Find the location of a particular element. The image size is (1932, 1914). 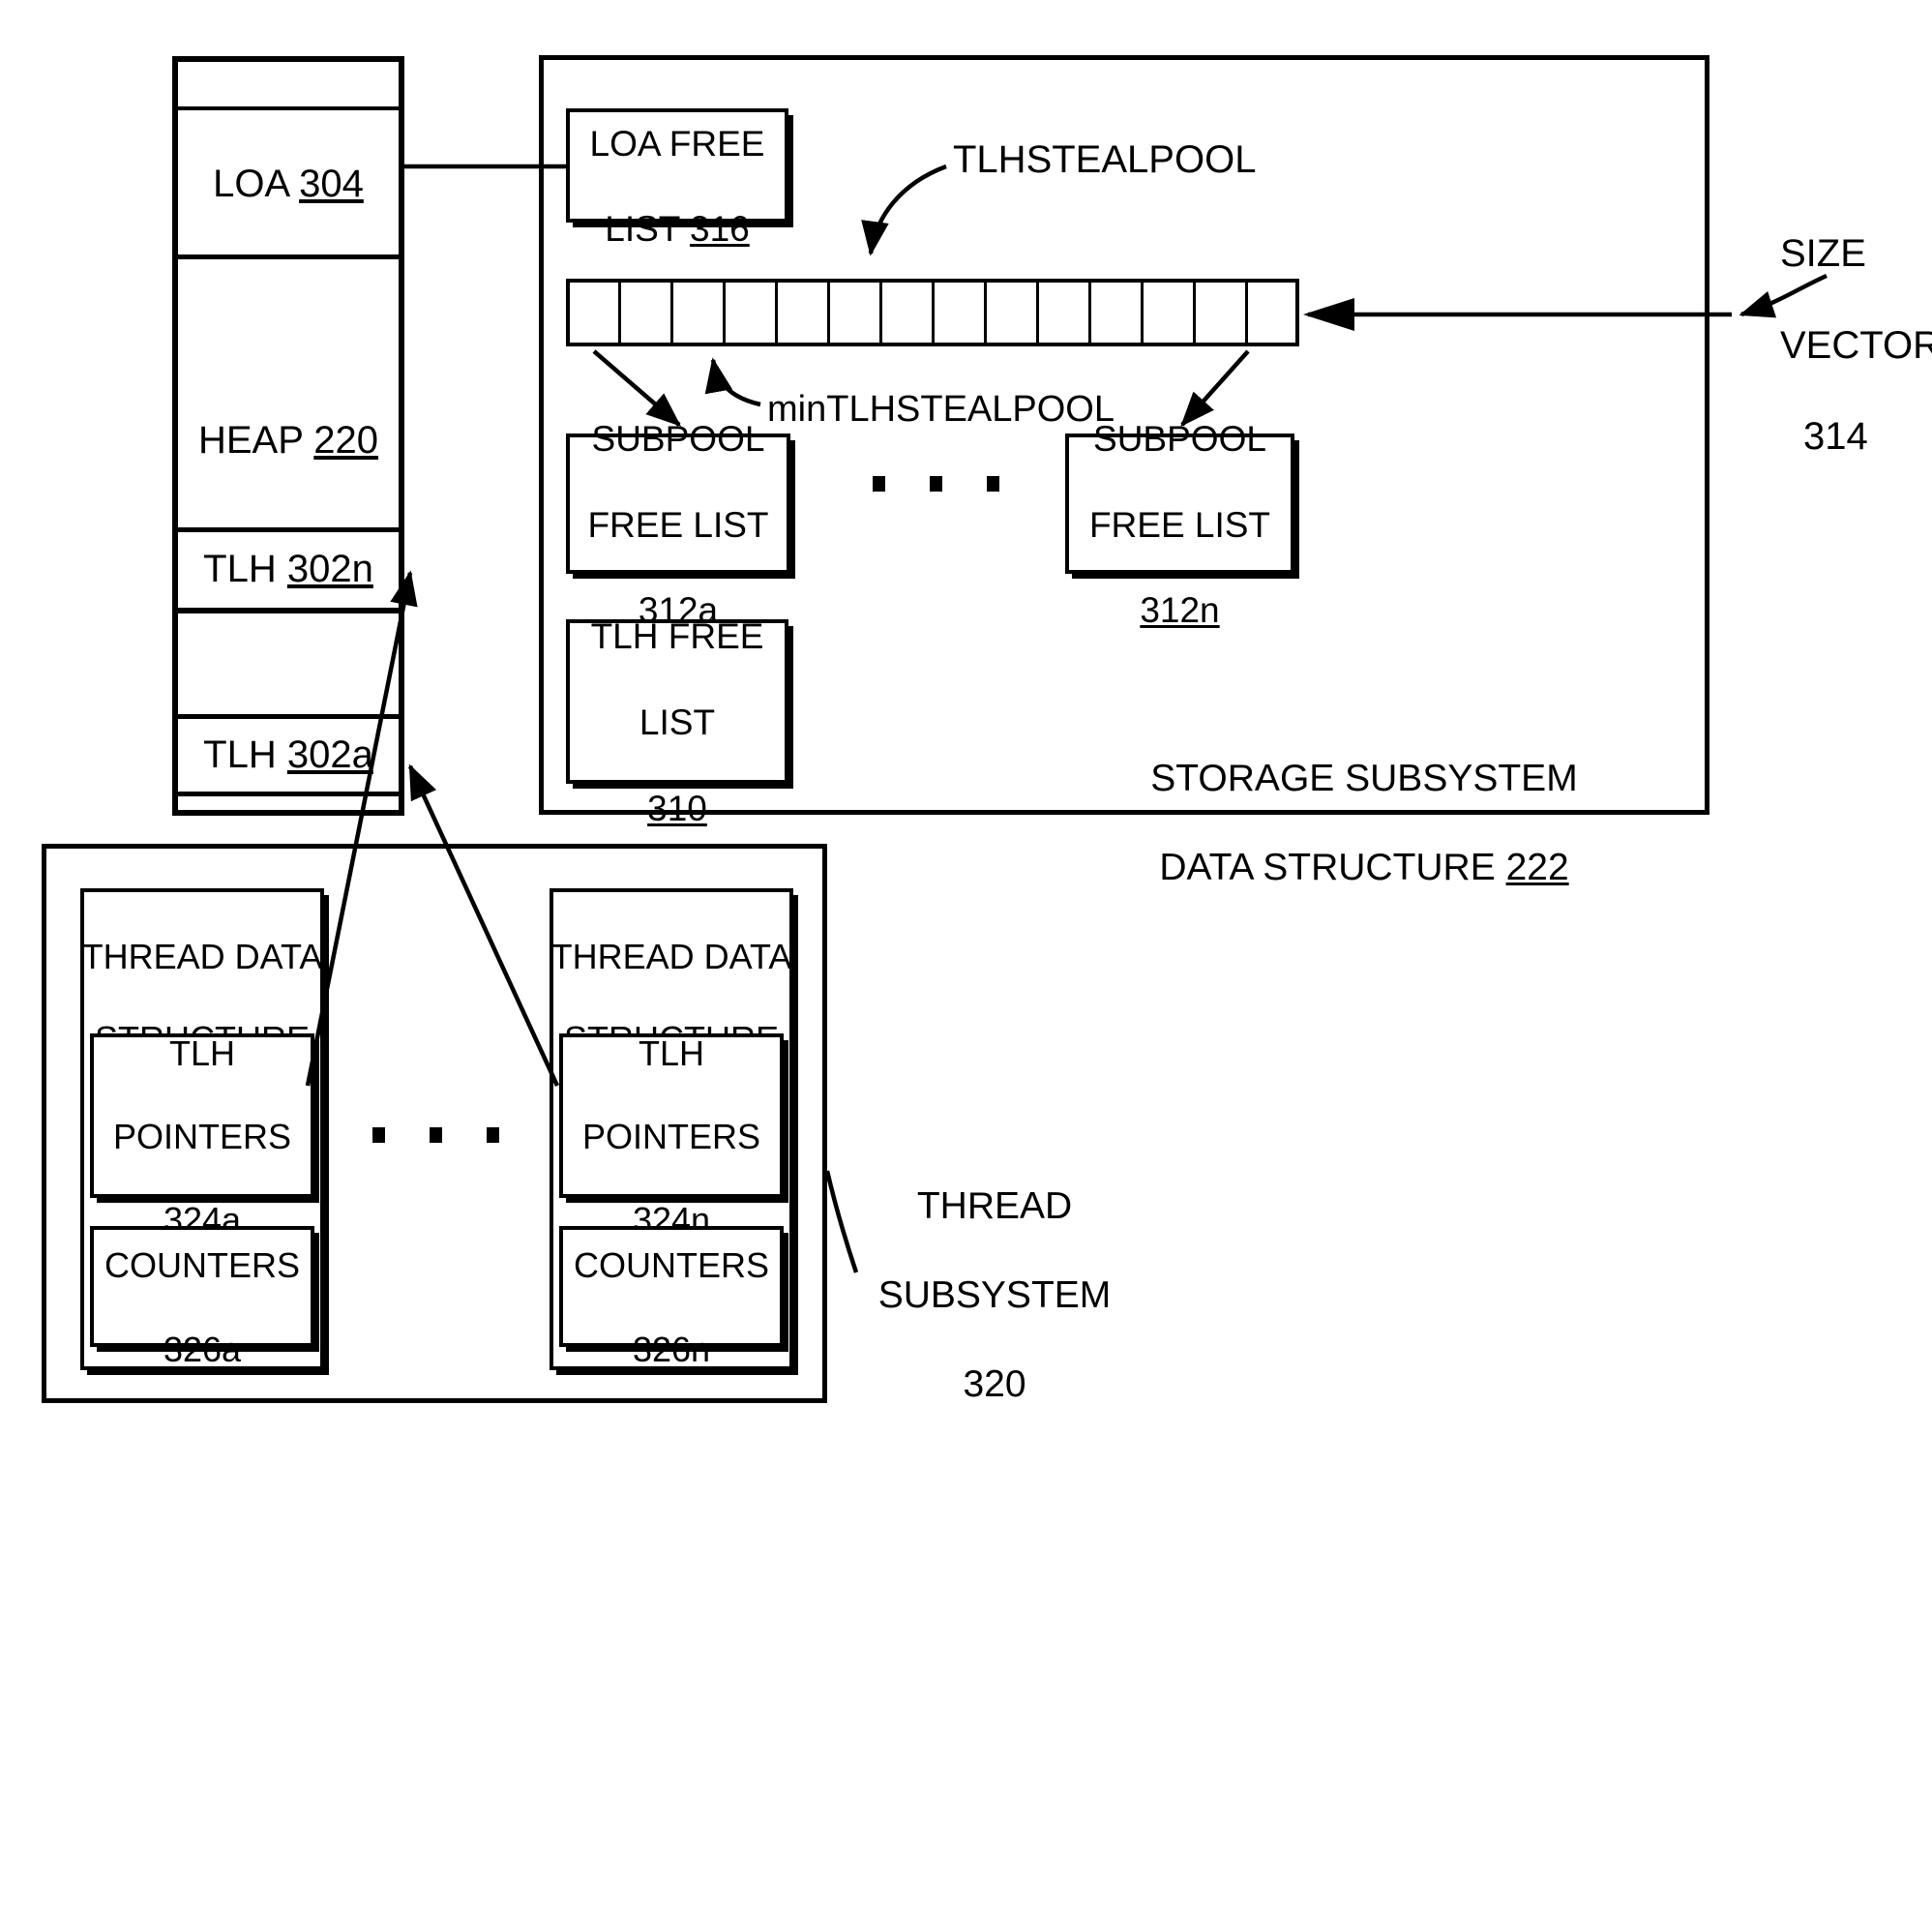

memory-segment-tlh-n-label: TLH is located at coordinates (245, 569).